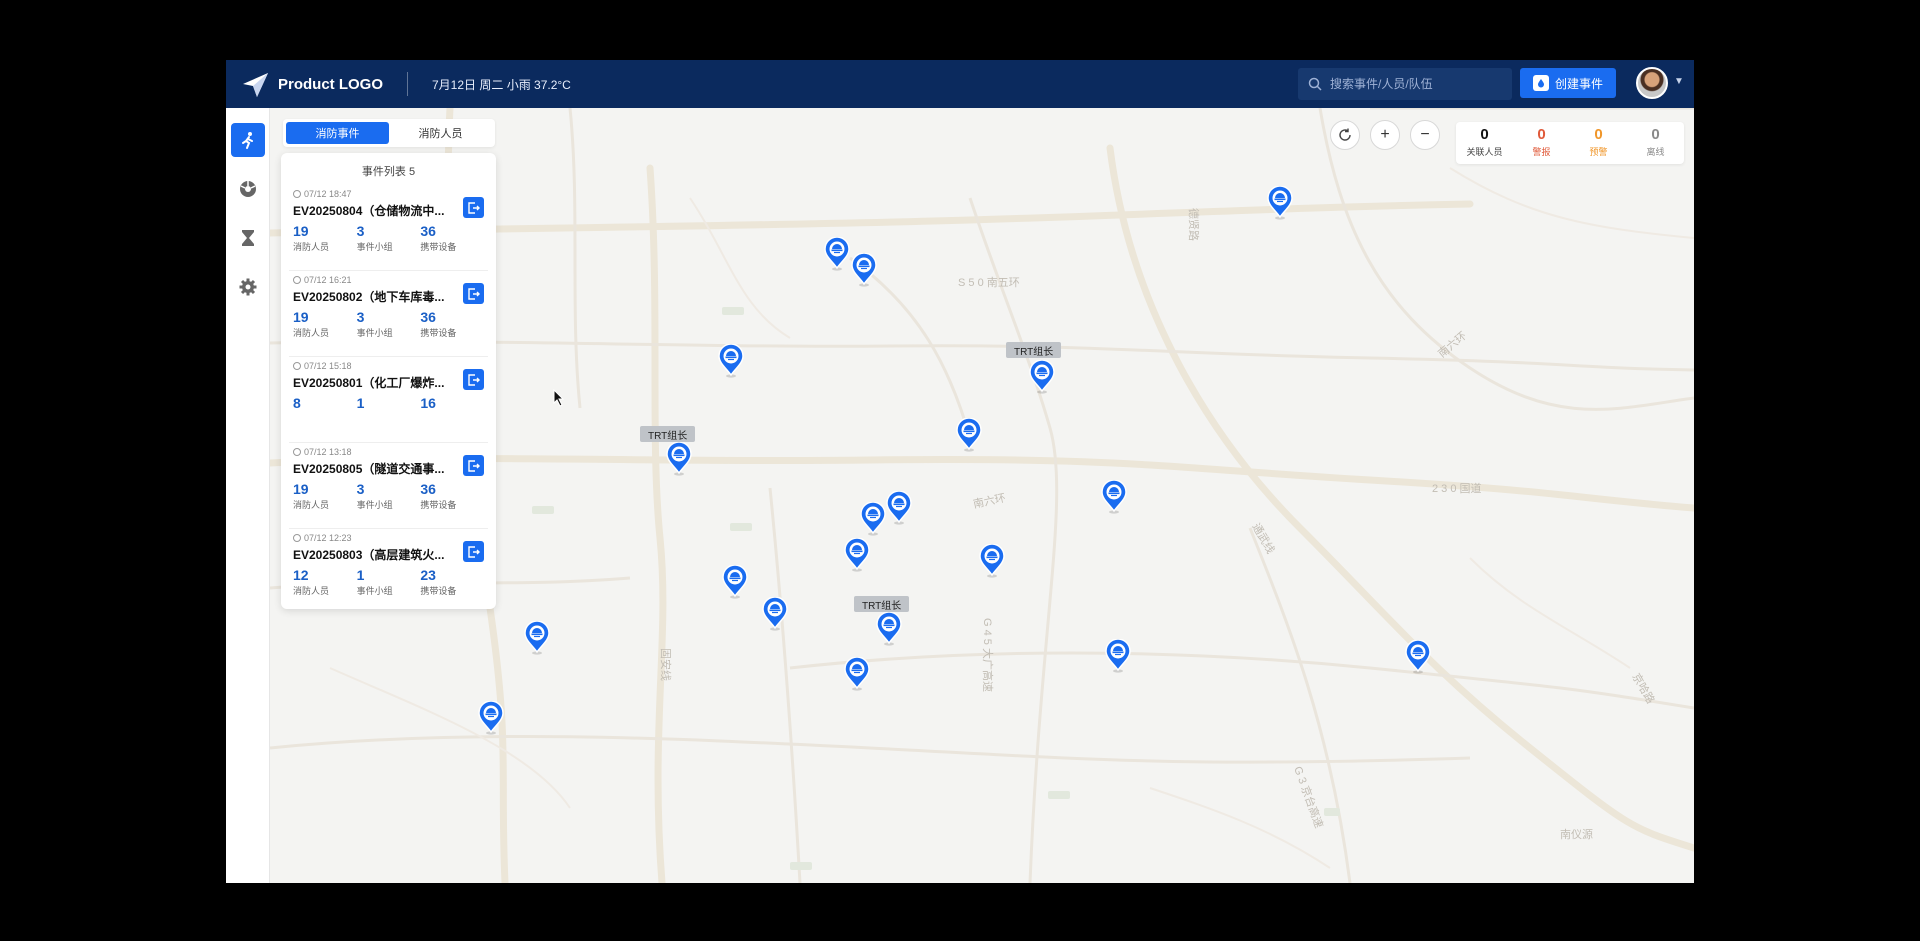 The height and width of the screenshot is (941, 1920). I want to click on search-box, so click(1405, 84).